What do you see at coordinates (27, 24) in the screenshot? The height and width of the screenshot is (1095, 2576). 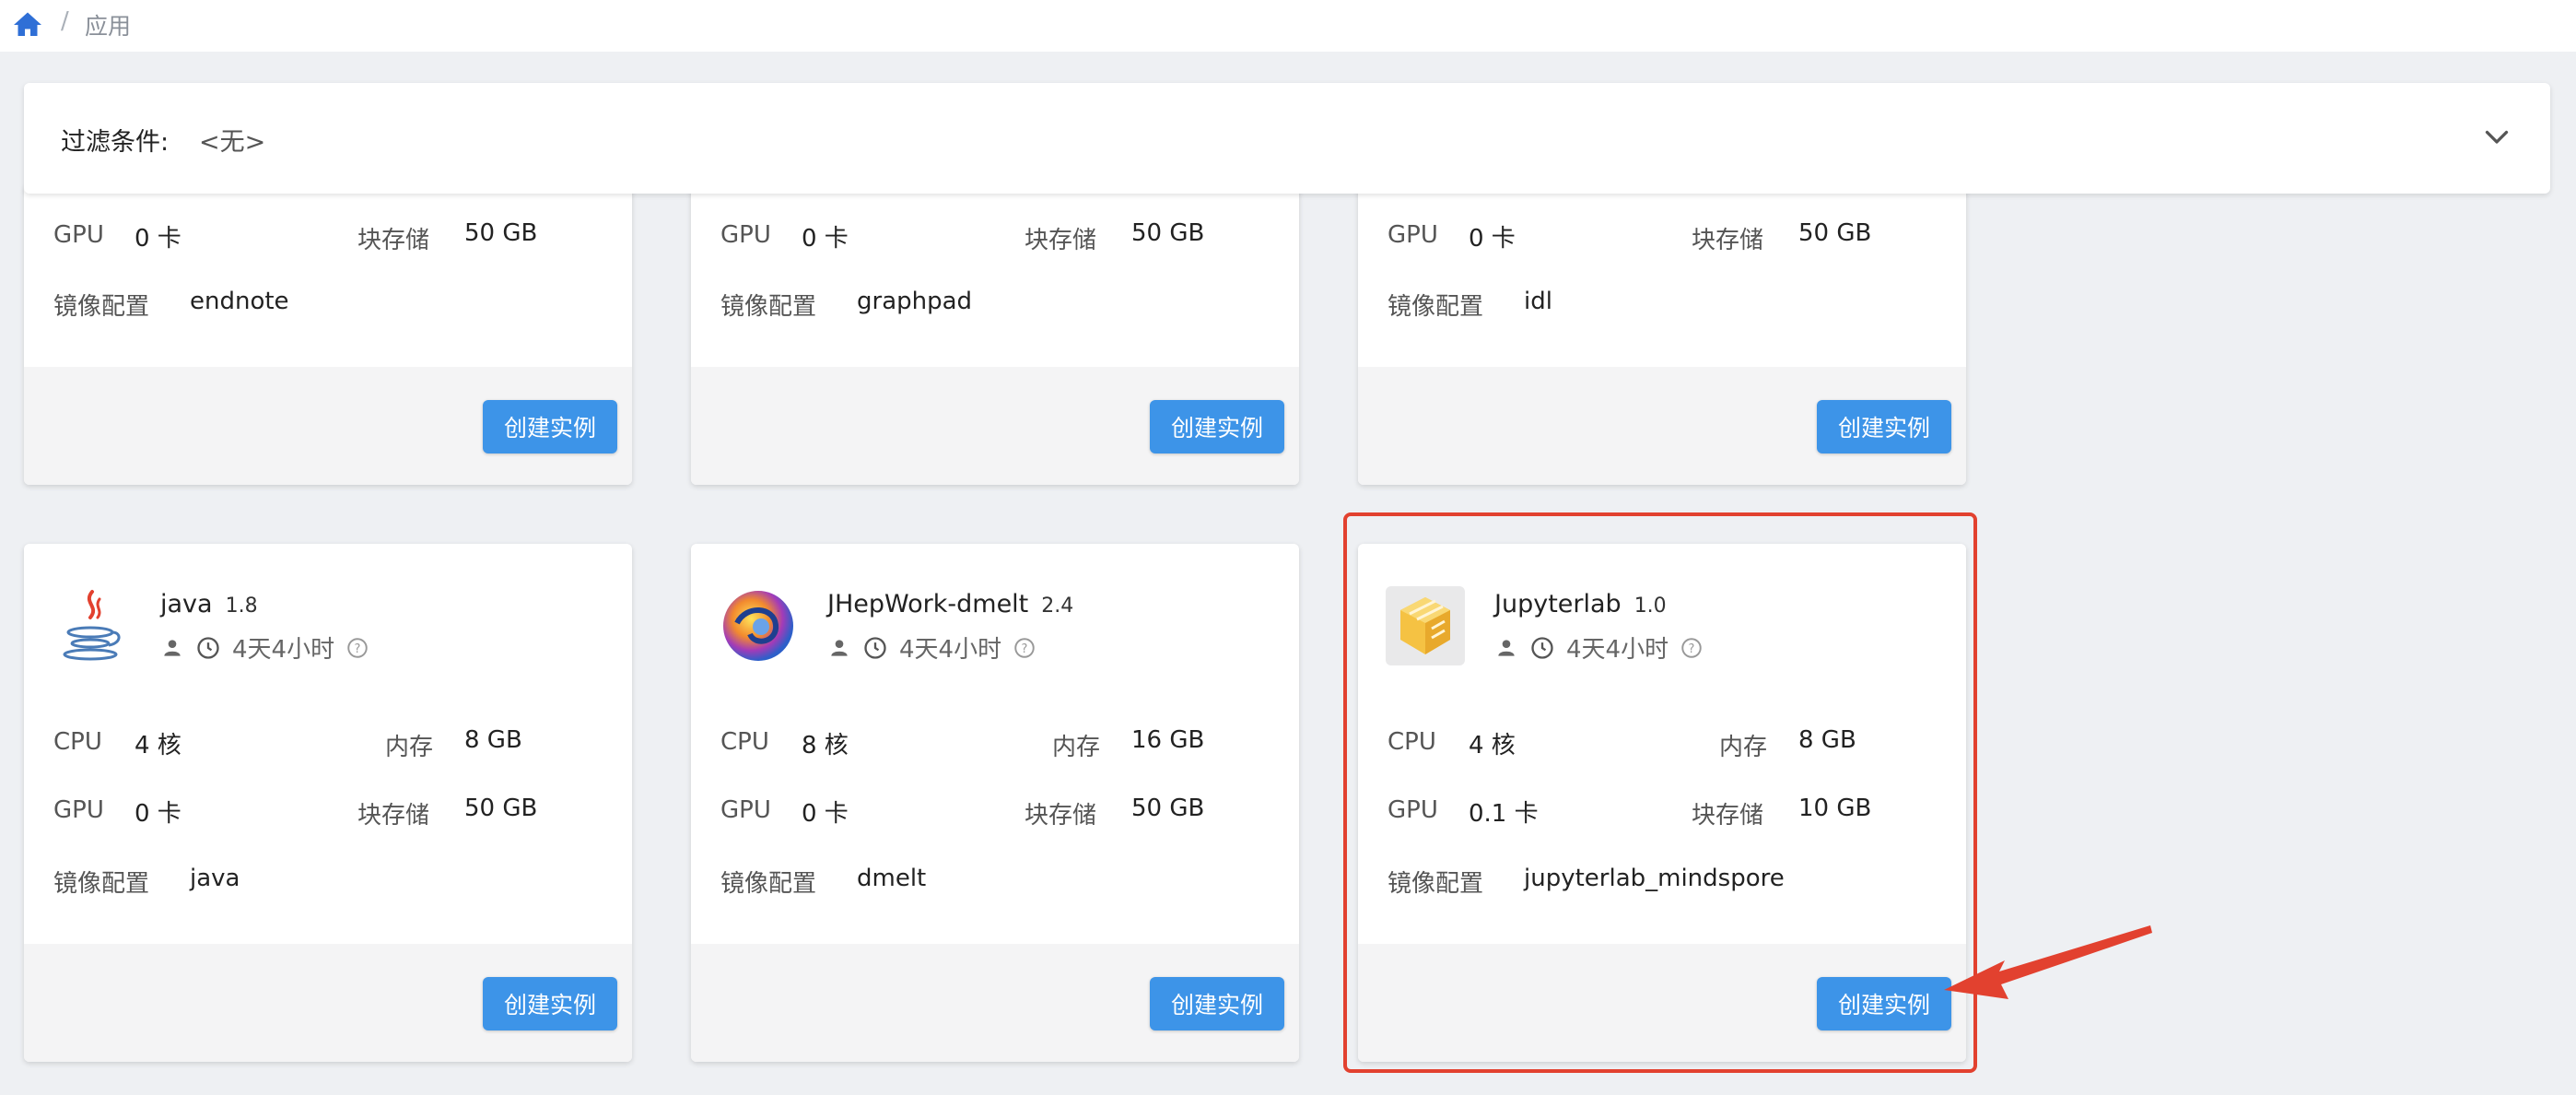 I see `home-icon` at bounding box center [27, 24].